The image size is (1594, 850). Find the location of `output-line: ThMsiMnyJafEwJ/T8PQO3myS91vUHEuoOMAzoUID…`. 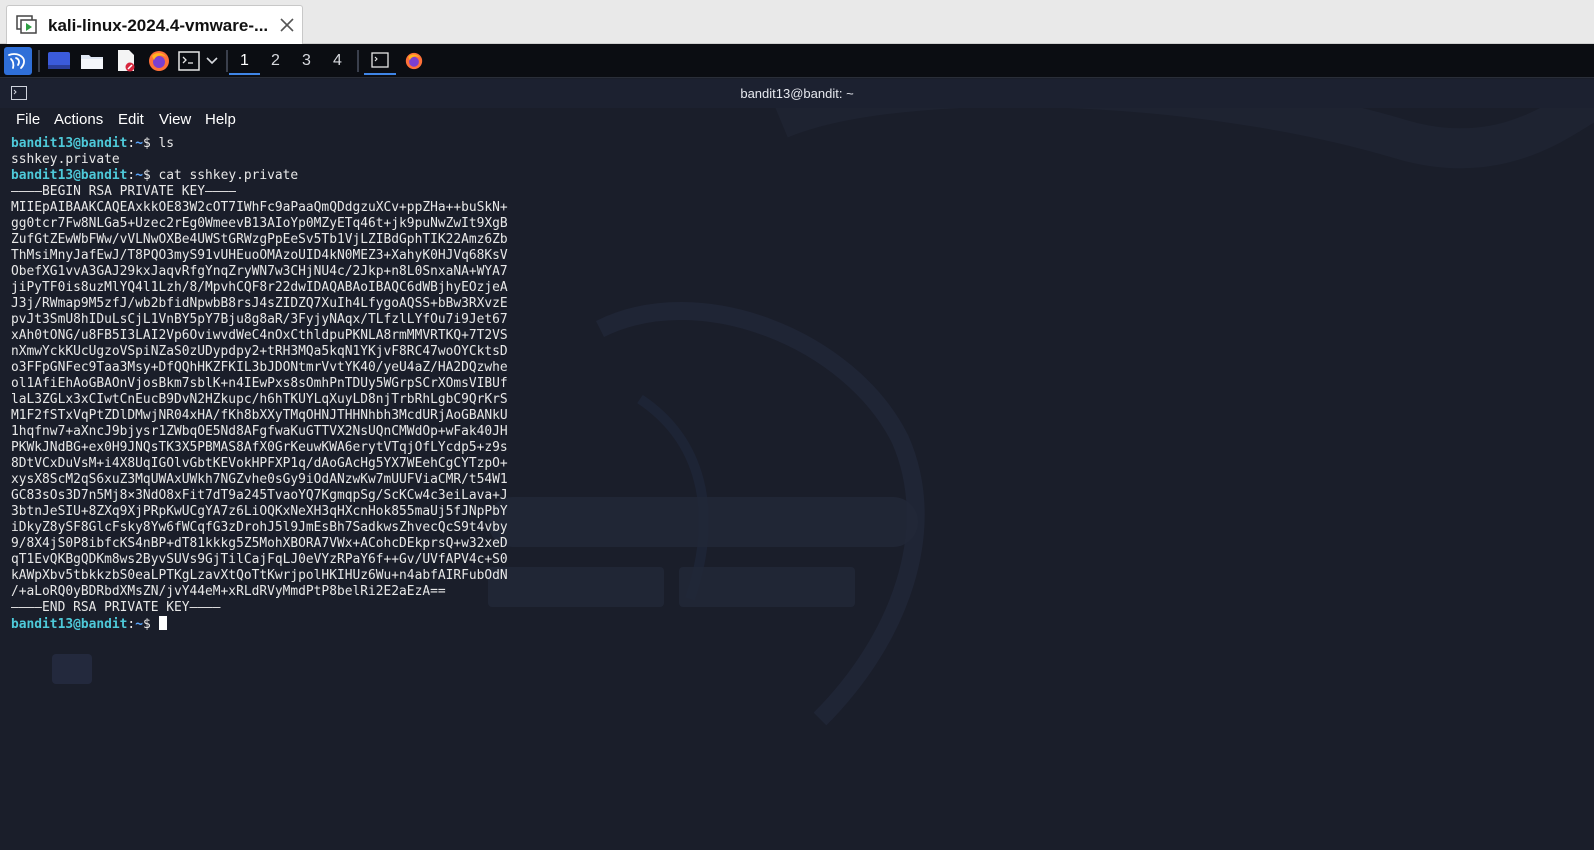

output-line: ThMsiMnyJafEwJ/T8PQO3myS91vUHEuoOMAzoUID… is located at coordinates (259, 255).